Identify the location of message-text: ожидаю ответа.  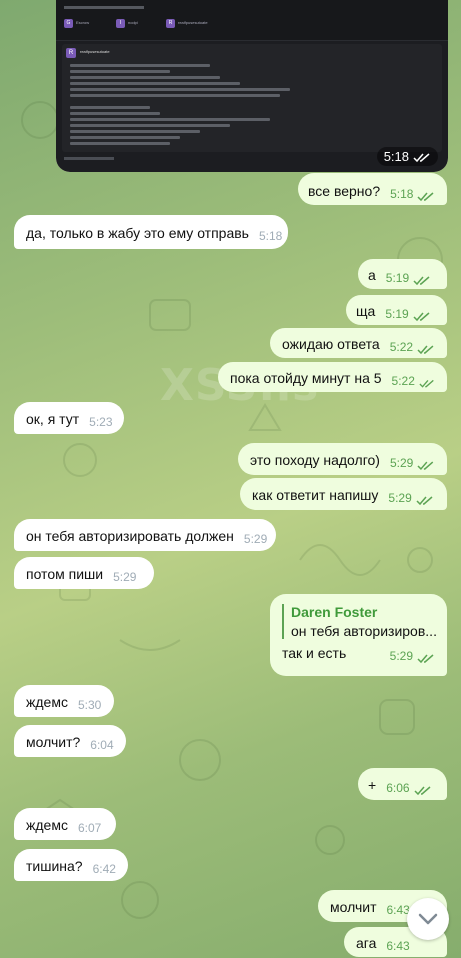
(331, 344).